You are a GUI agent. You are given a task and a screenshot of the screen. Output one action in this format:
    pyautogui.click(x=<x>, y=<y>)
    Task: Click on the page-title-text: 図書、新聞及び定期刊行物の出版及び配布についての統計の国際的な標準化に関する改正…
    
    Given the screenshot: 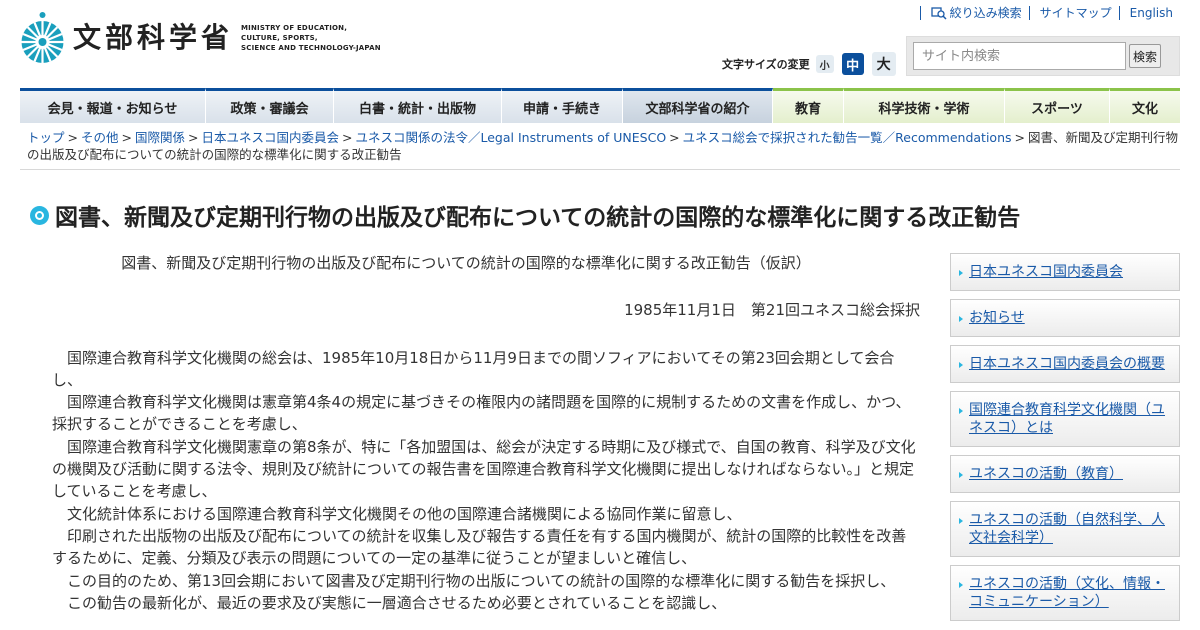 What is the action you would take?
    pyautogui.click(x=538, y=218)
    